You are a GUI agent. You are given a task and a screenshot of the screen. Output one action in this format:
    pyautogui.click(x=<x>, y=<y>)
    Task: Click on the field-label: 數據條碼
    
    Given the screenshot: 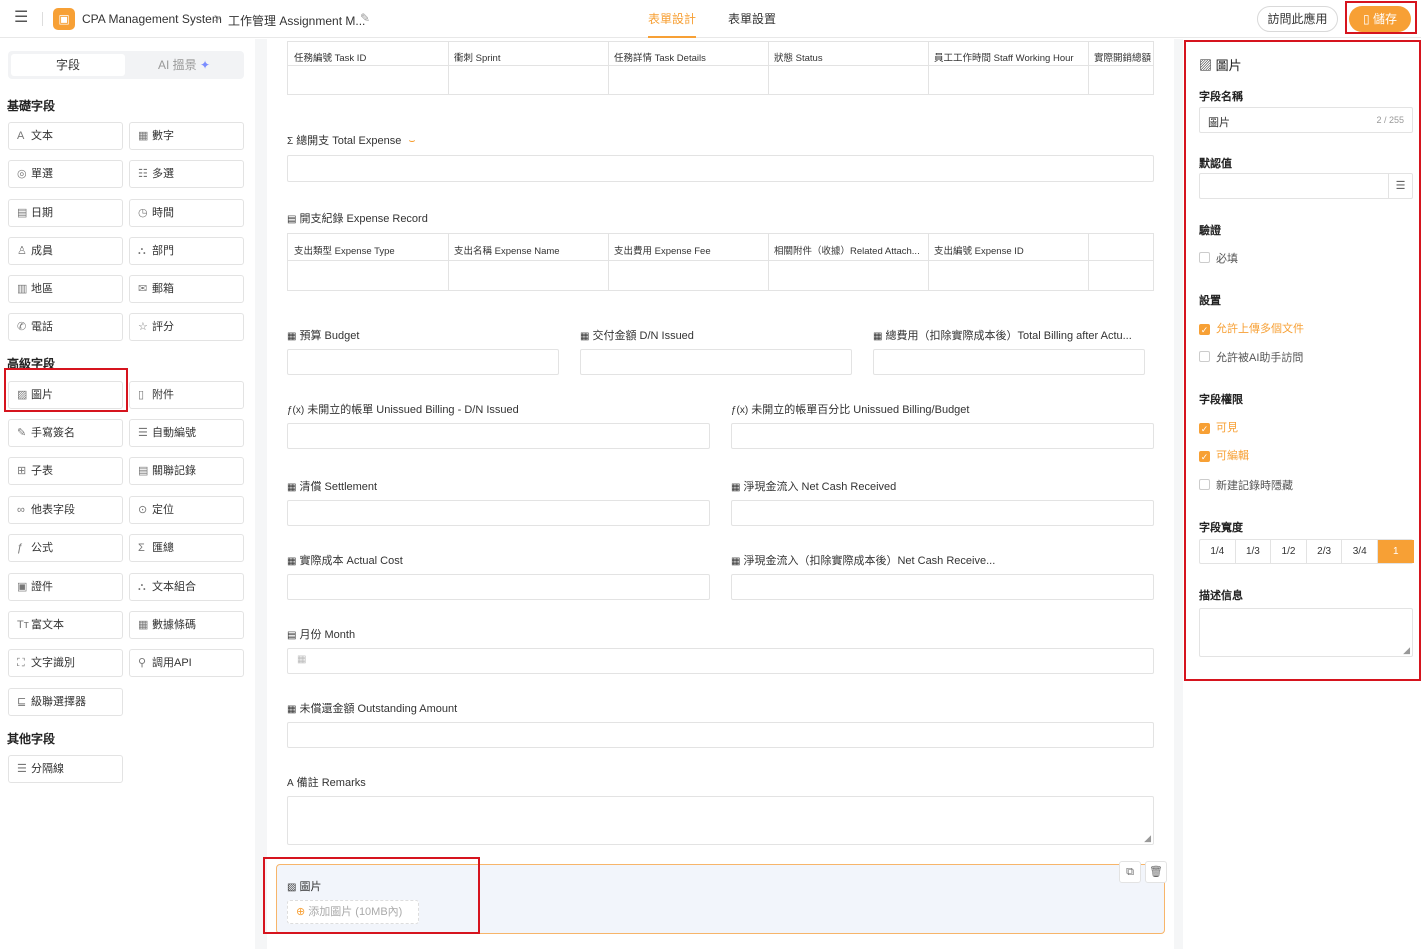 What is the action you would take?
    pyautogui.click(x=174, y=625)
    